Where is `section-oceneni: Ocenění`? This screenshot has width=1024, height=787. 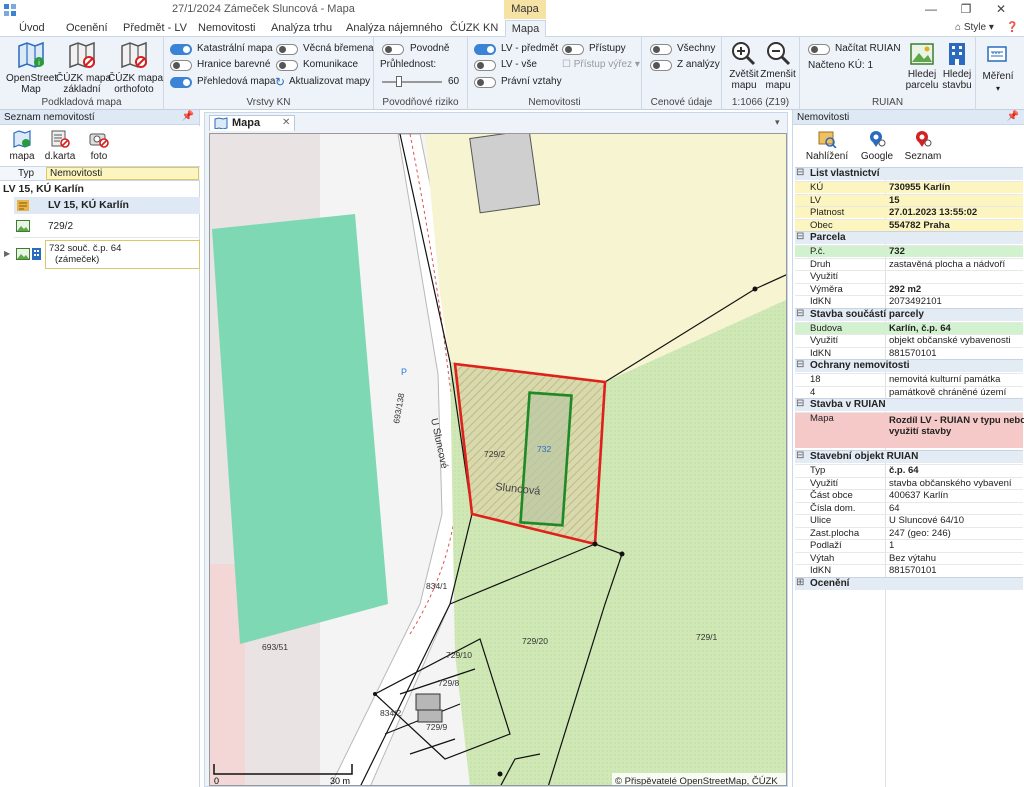
section-oceneni: Ocenění is located at coordinates (909, 583).